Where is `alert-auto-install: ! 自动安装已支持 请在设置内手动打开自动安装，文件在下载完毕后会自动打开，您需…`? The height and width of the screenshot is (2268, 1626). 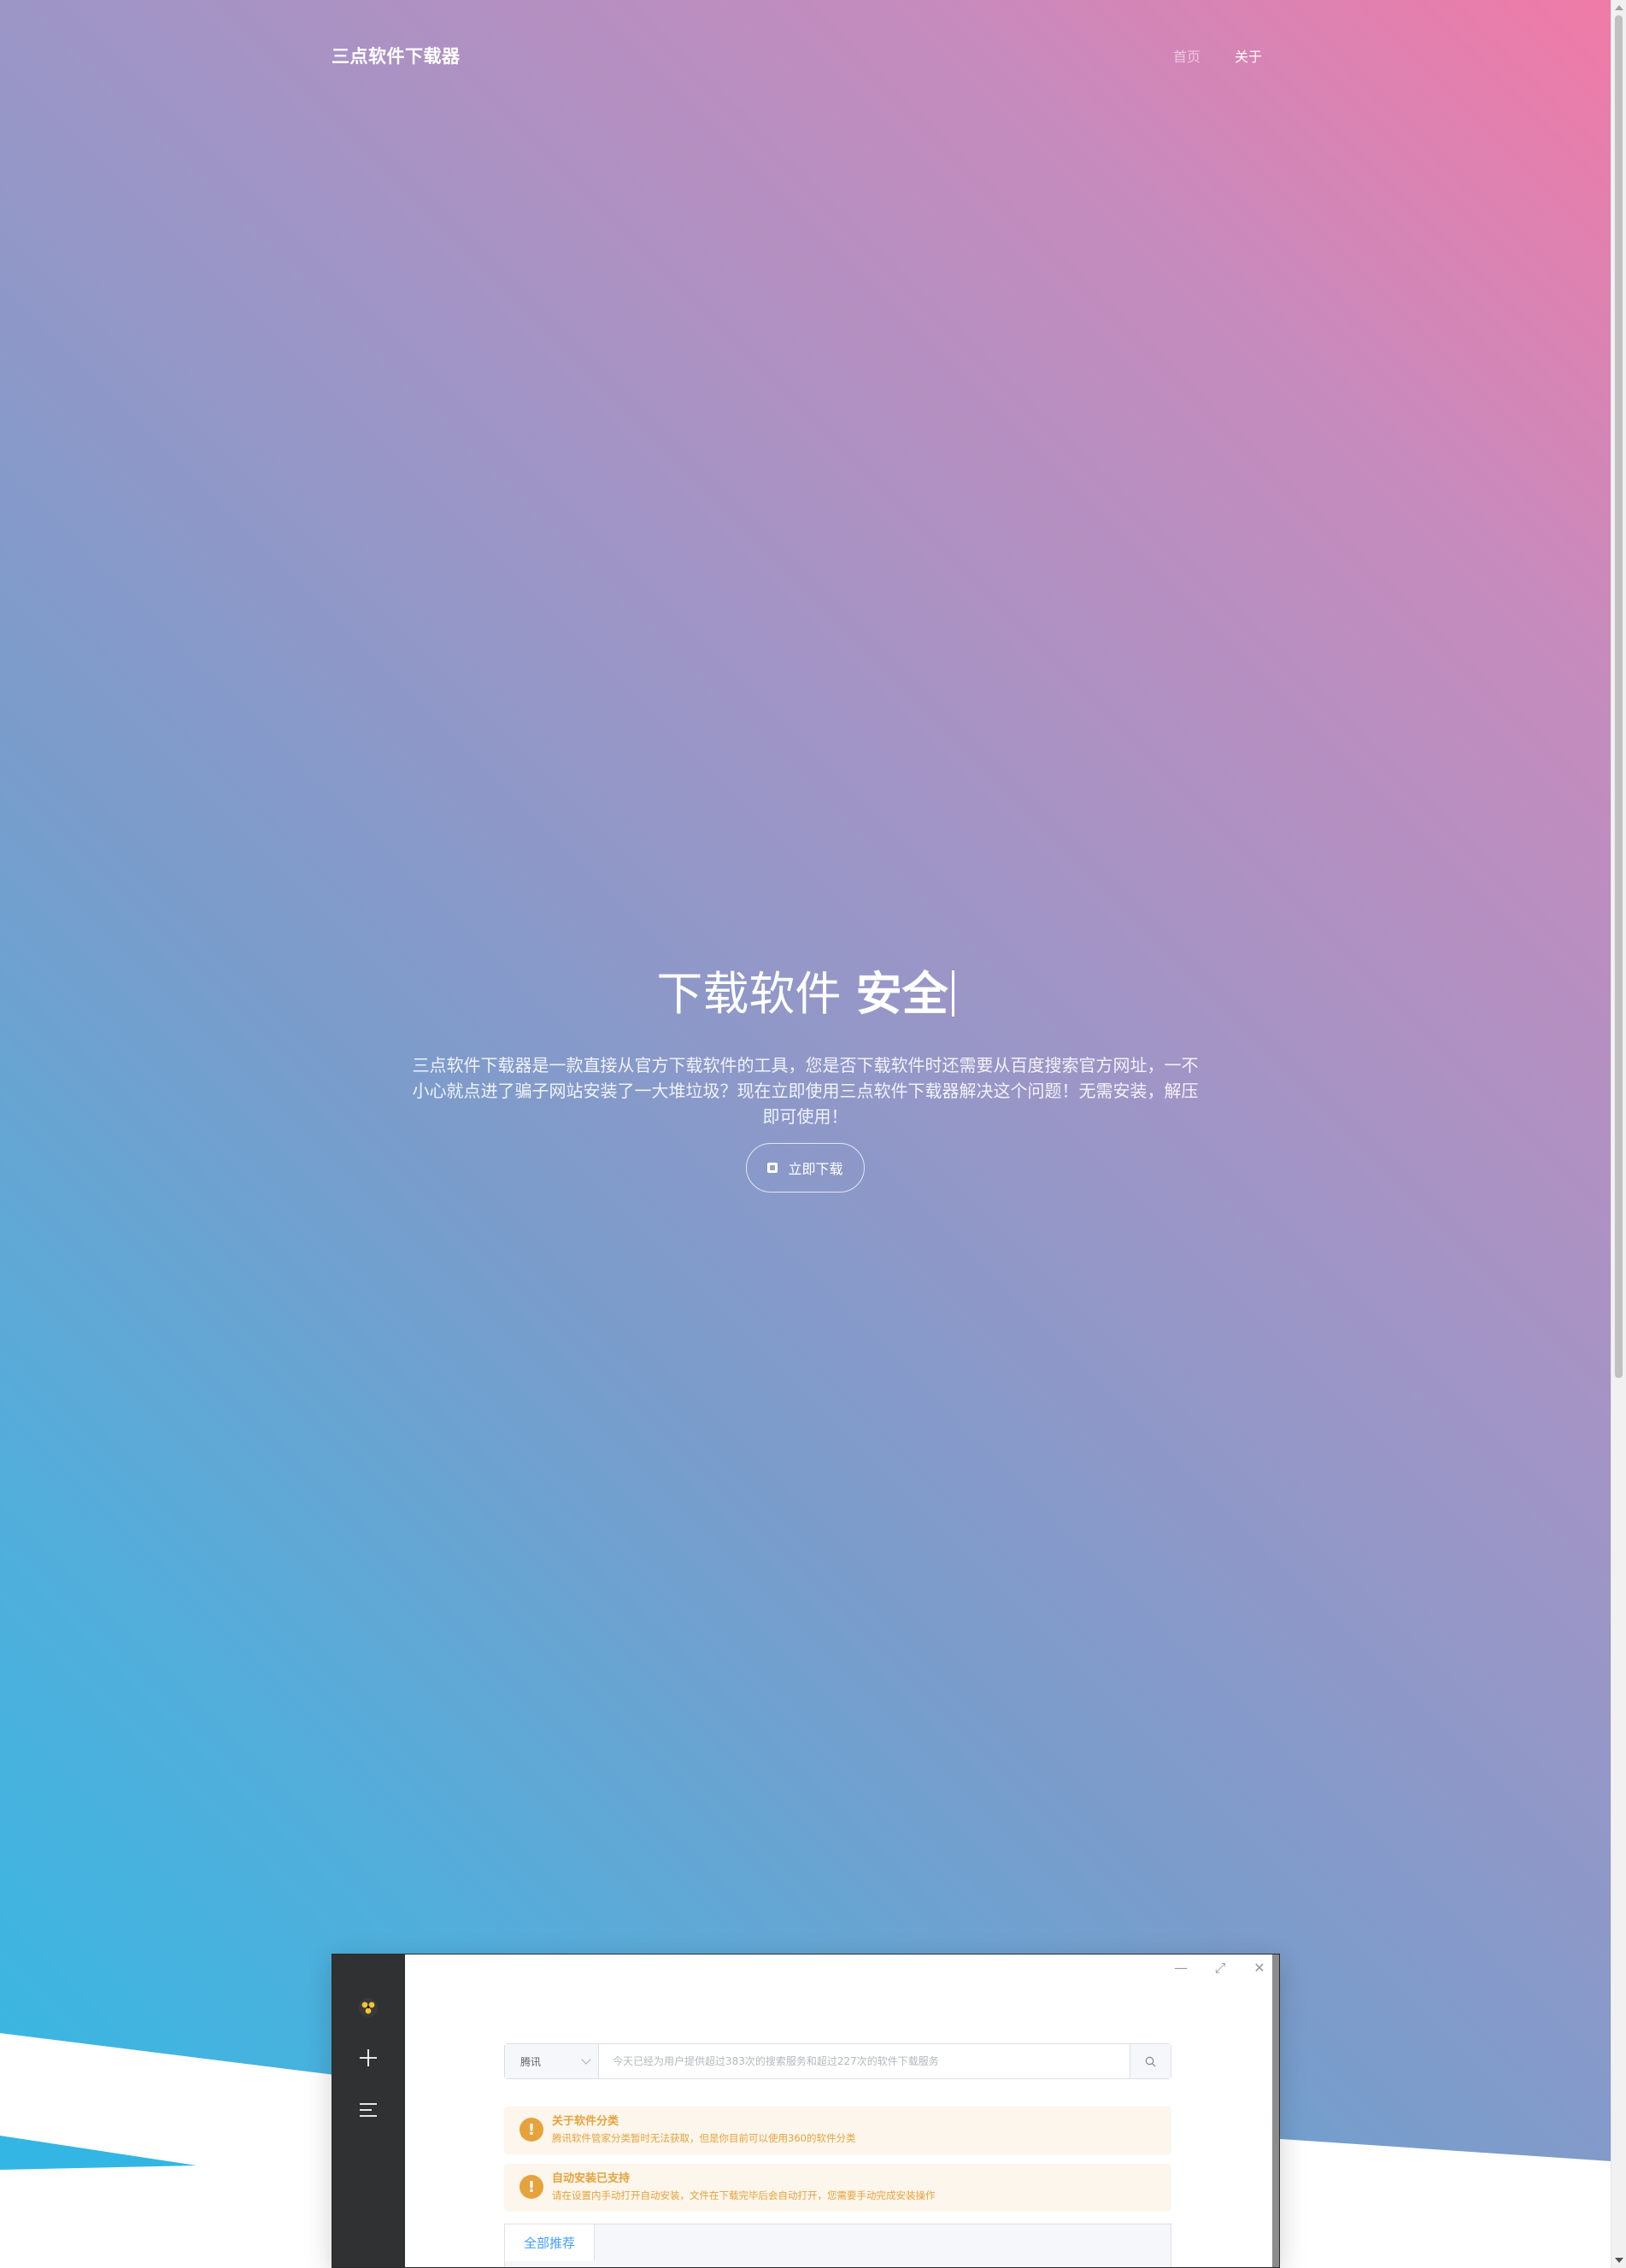 alert-auto-install: ! 自动安装已支持 请在设置内手动打开自动安装，文件在下载完毕后会自动打开，您需… is located at coordinates (837, 2188).